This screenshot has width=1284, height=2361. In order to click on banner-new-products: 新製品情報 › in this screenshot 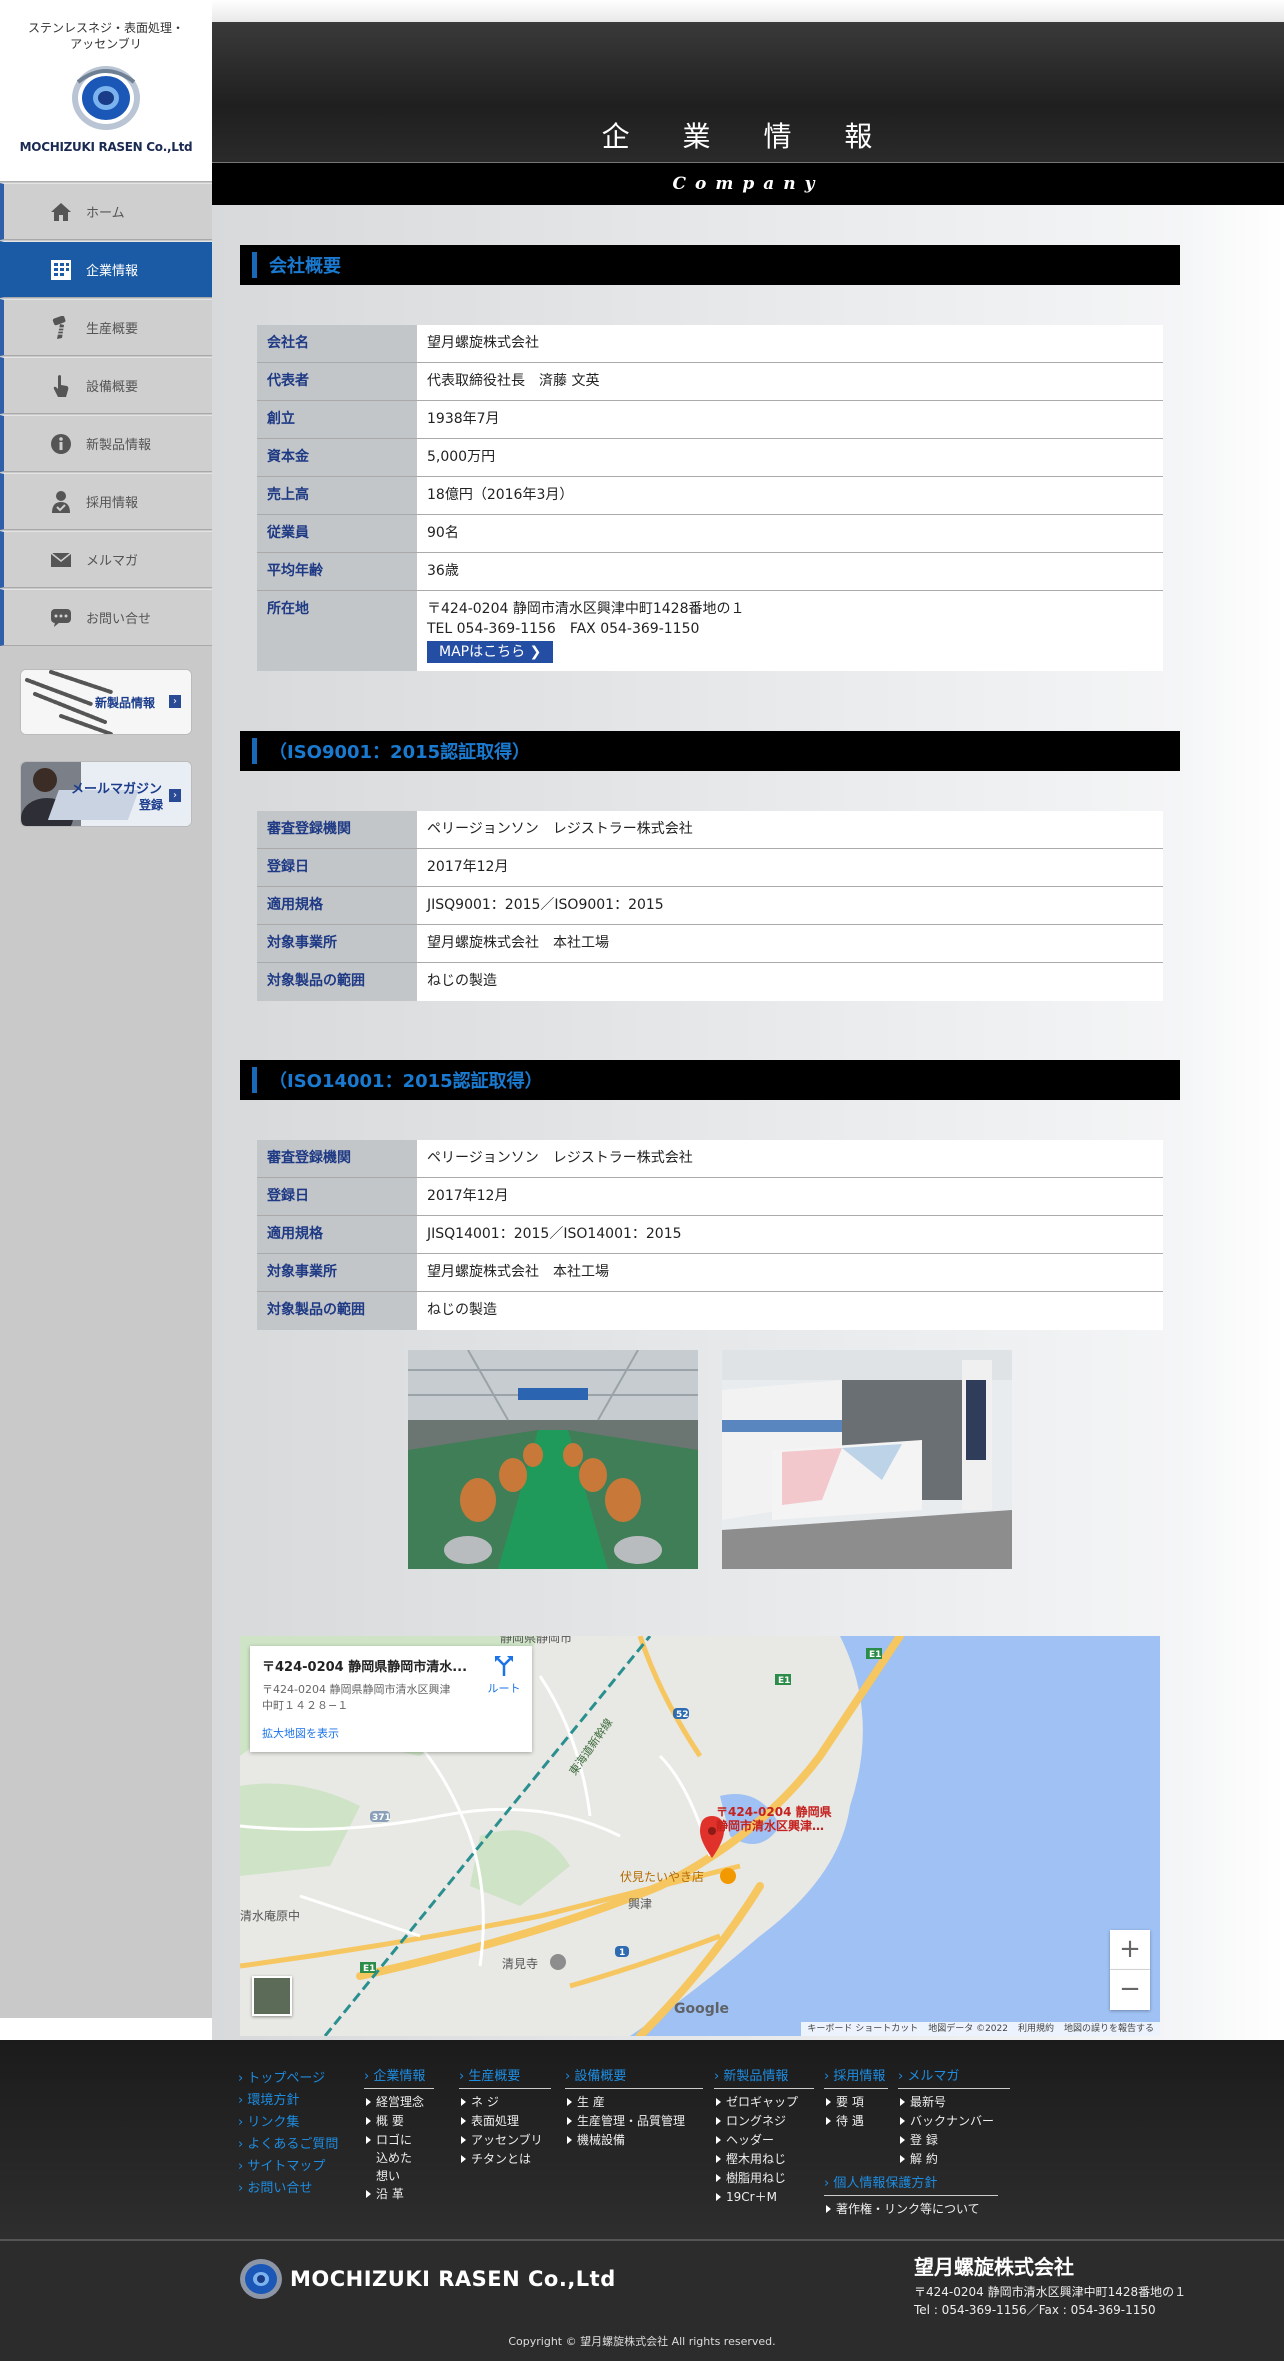, I will do `click(106, 702)`.